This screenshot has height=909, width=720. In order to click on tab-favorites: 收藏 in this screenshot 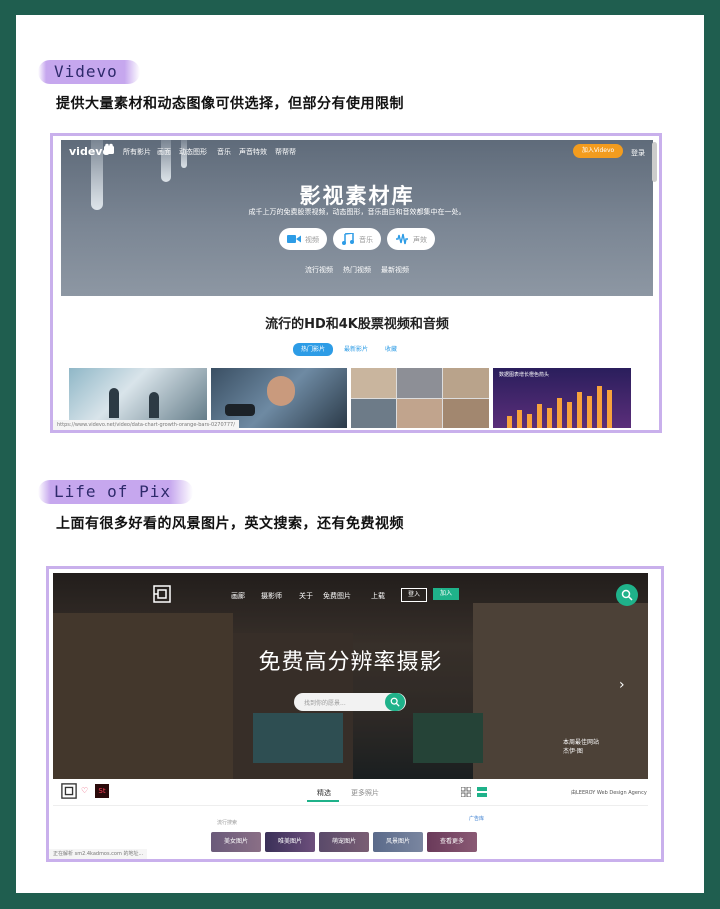, I will do `click(391, 349)`.